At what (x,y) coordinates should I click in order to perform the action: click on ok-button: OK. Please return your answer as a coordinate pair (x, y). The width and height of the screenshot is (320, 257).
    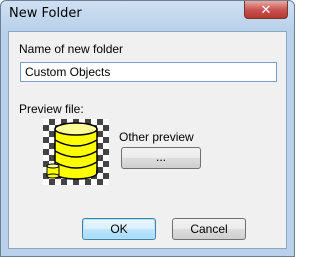
    Looking at the image, I should click on (119, 229).